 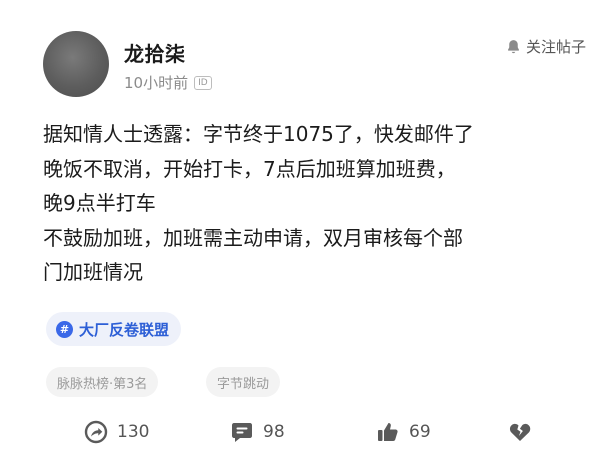 I want to click on comment-count: 98, so click(x=274, y=432).